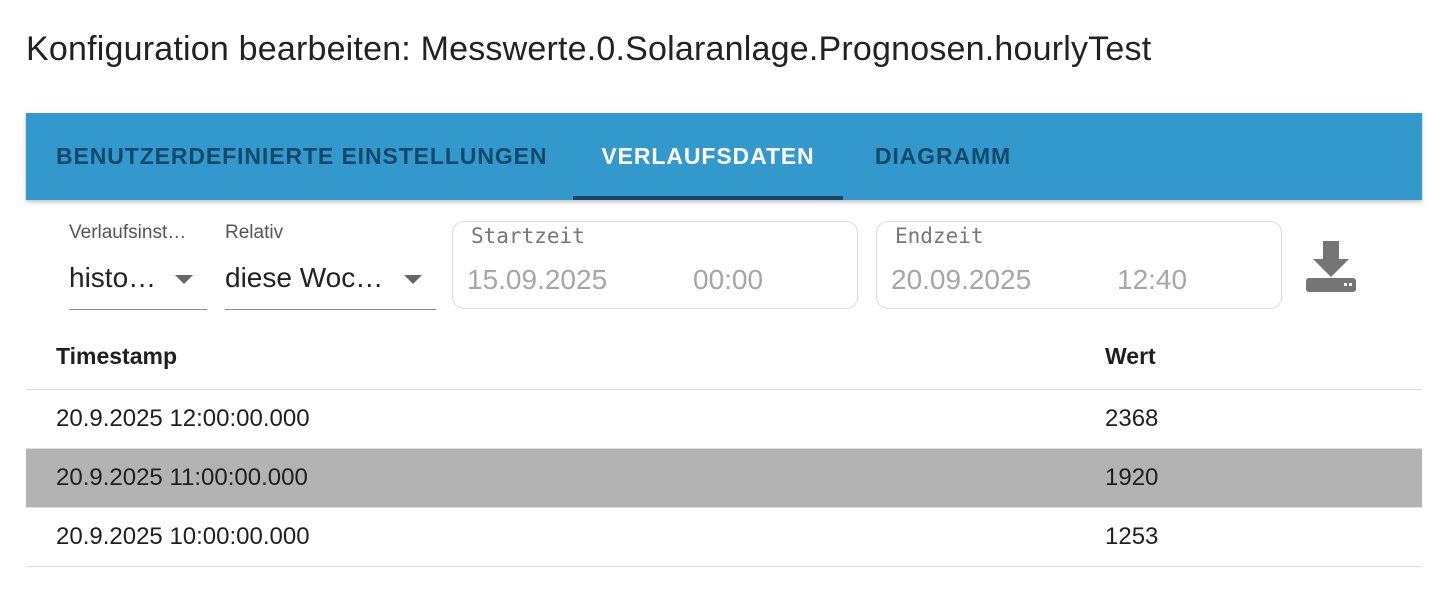 Image resolution: width=1440 pixels, height=597 pixels. I want to click on timestamp-cell: 20.9.2025 12:00:00.000, so click(183, 418).